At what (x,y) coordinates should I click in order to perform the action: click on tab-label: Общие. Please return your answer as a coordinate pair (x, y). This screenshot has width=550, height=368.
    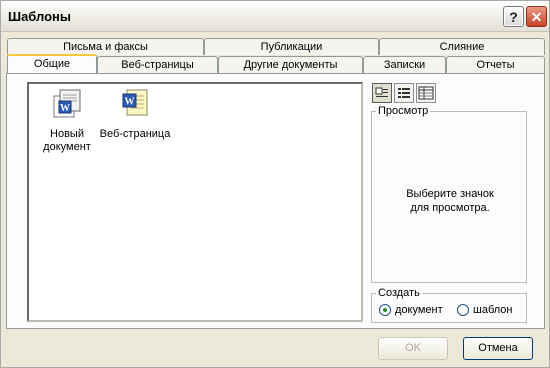
    Looking at the image, I should click on (52, 64).